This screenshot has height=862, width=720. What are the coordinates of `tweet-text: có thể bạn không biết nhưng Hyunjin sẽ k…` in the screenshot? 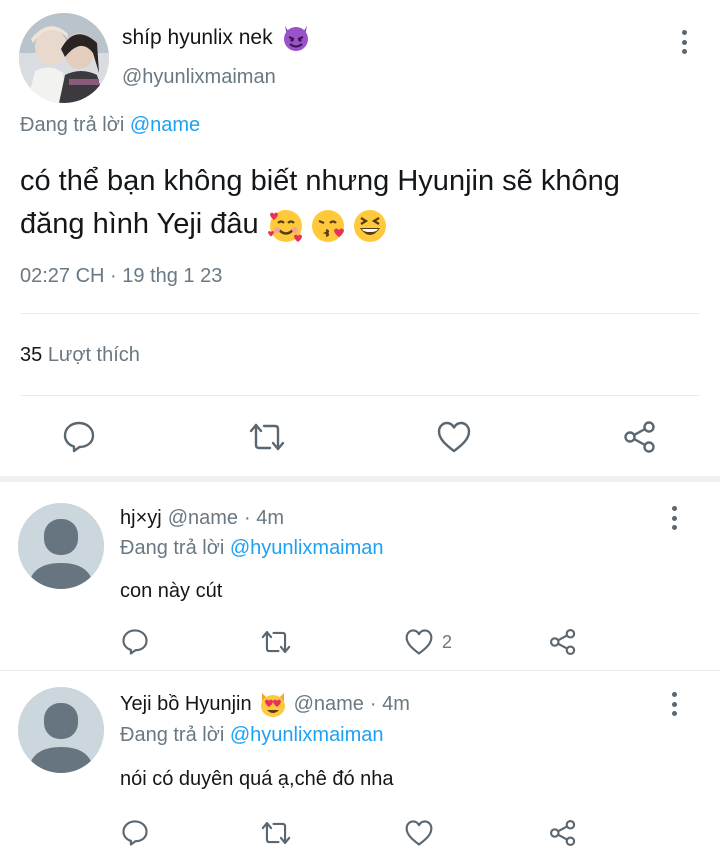 It's located at (360, 203).